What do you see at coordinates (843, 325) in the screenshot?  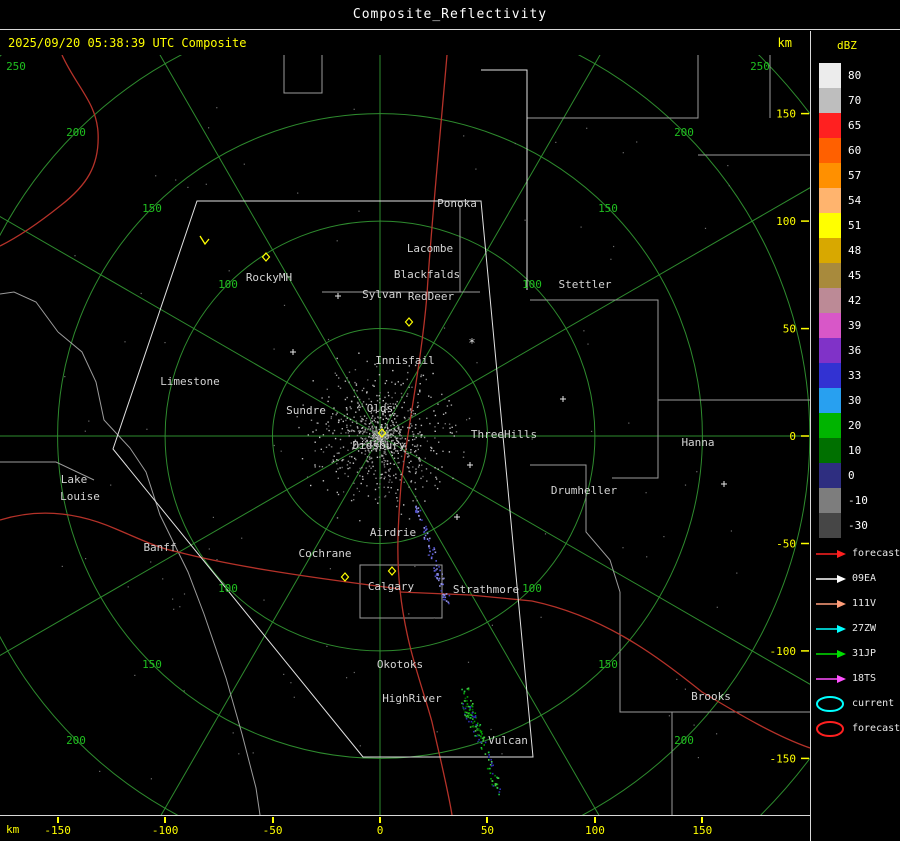 I see `colorbar-entry: 39` at bounding box center [843, 325].